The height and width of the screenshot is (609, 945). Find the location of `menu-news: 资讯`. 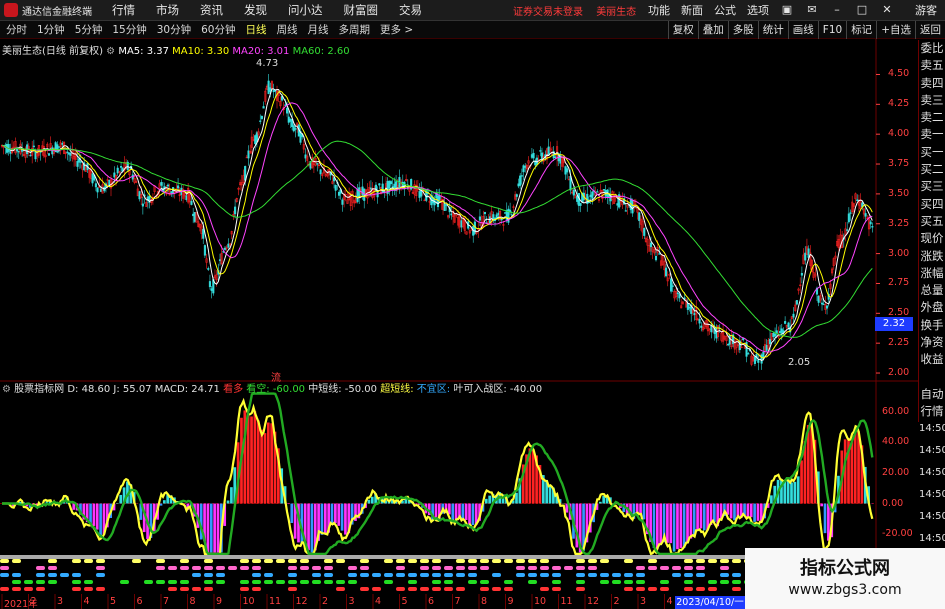

menu-news: 资讯 is located at coordinates (211, 10).